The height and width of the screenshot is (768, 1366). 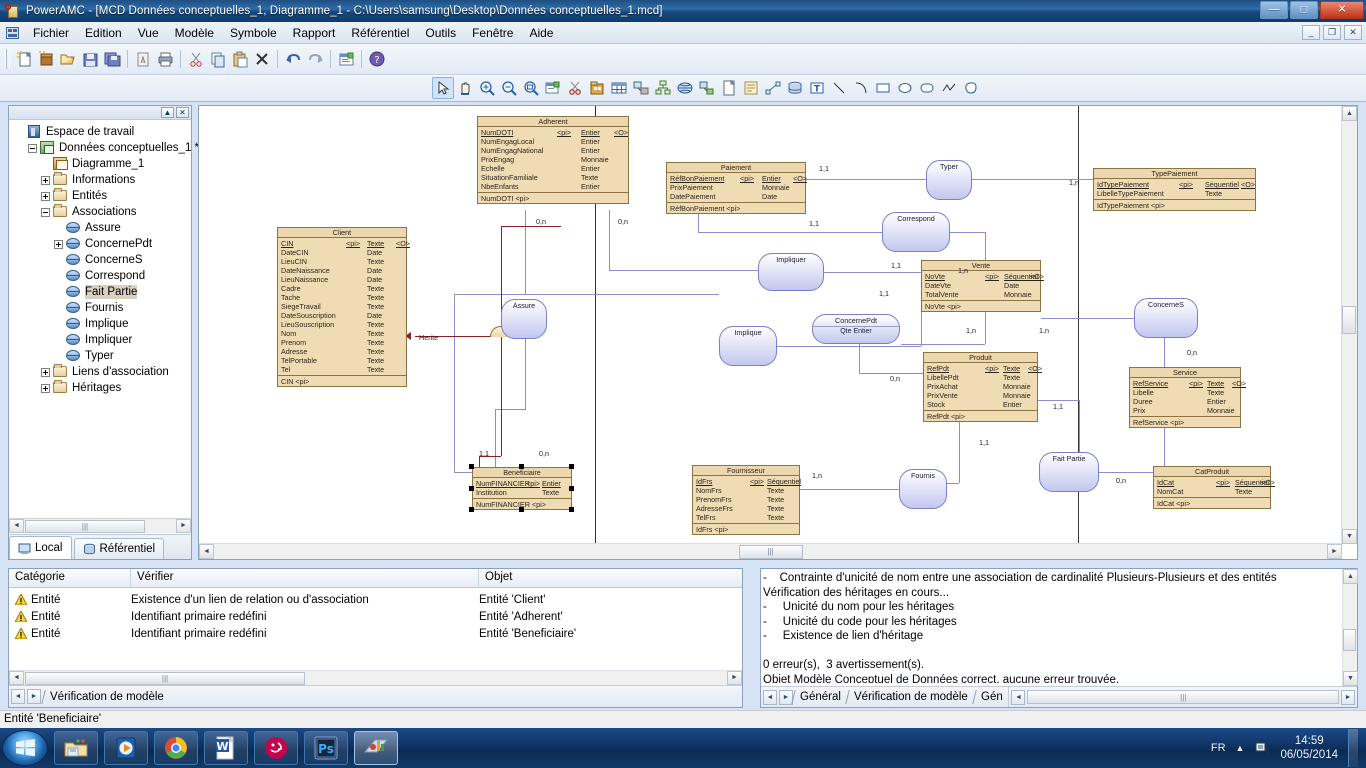 What do you see at coordinates (949, 180) in the screenshot?
I see `association-typer: Typer` at bounding box center [949, 180].